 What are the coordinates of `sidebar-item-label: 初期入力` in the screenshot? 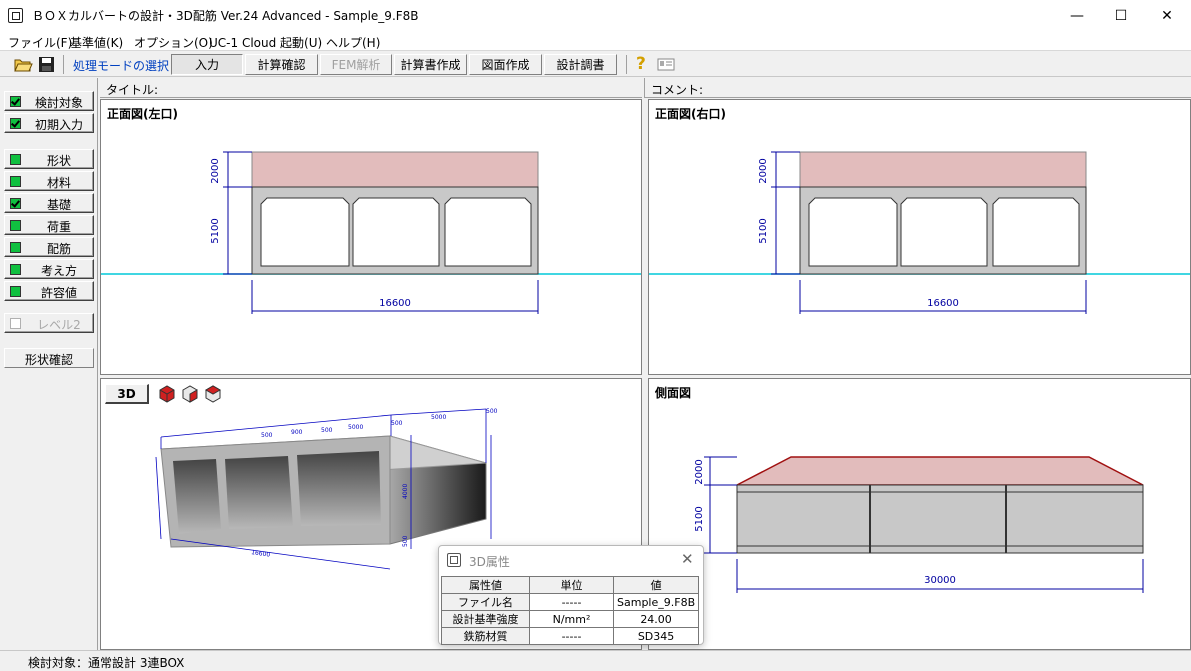 It's located at (58, 125).